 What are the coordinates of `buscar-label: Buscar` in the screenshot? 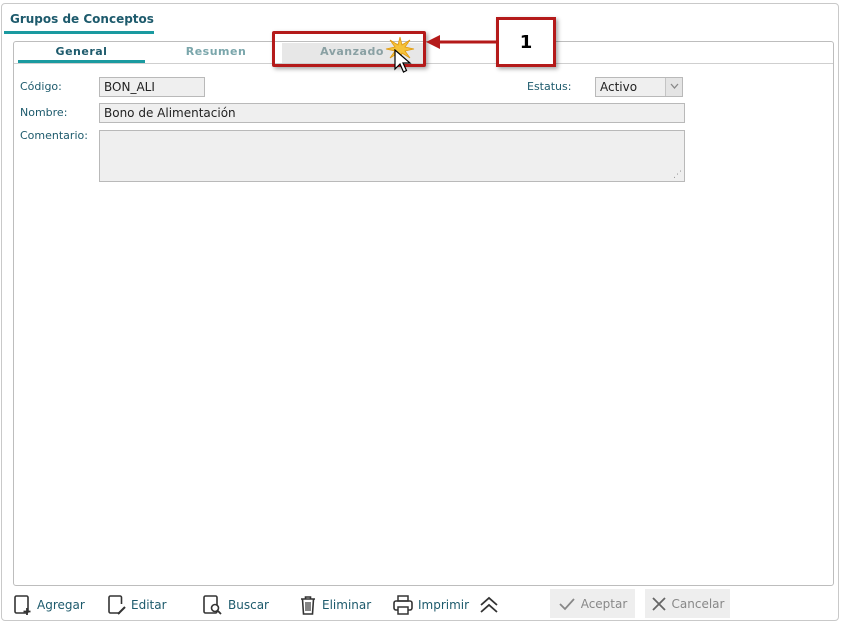 It's located at (248, 605).